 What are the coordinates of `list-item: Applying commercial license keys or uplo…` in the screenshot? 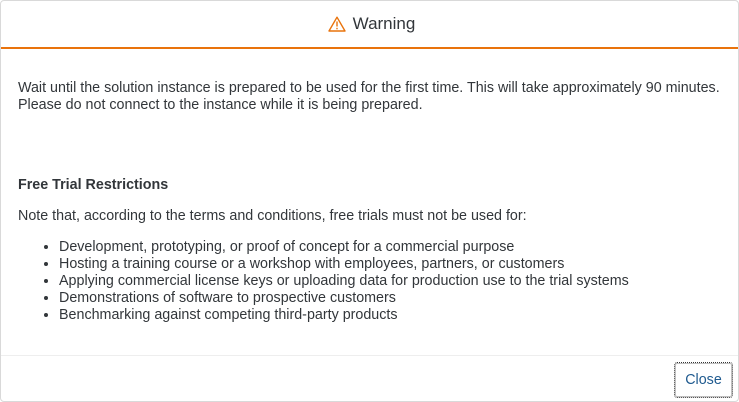 It's located at (399, 281).